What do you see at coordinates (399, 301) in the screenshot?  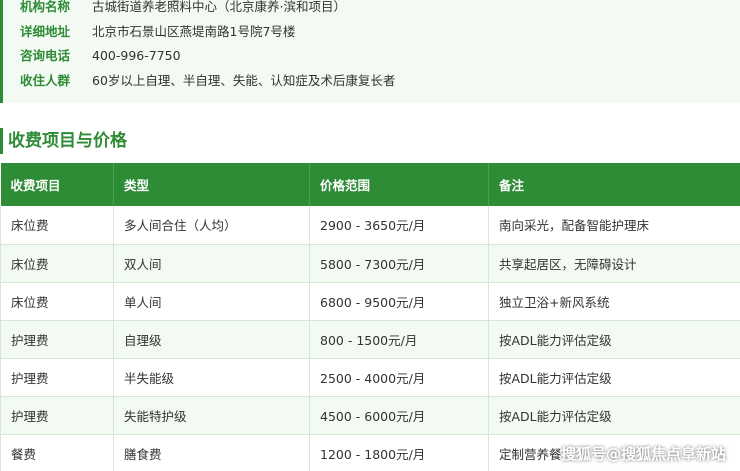 I see `table-cell: 6800 - 9500元/月` at bounding box center [399, 301].